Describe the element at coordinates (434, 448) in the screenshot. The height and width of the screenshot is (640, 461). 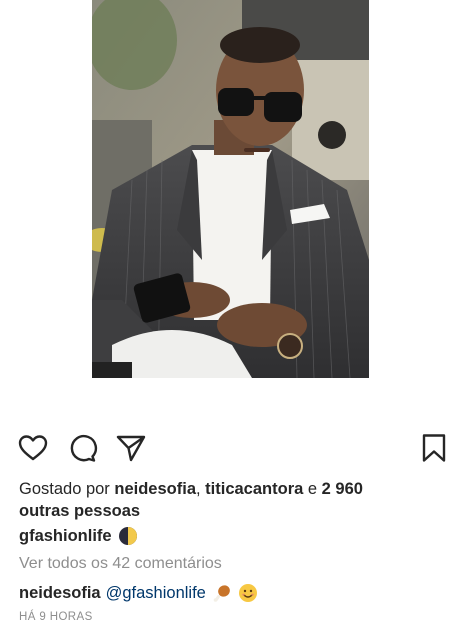
I see `bookmark-icon` at that location.